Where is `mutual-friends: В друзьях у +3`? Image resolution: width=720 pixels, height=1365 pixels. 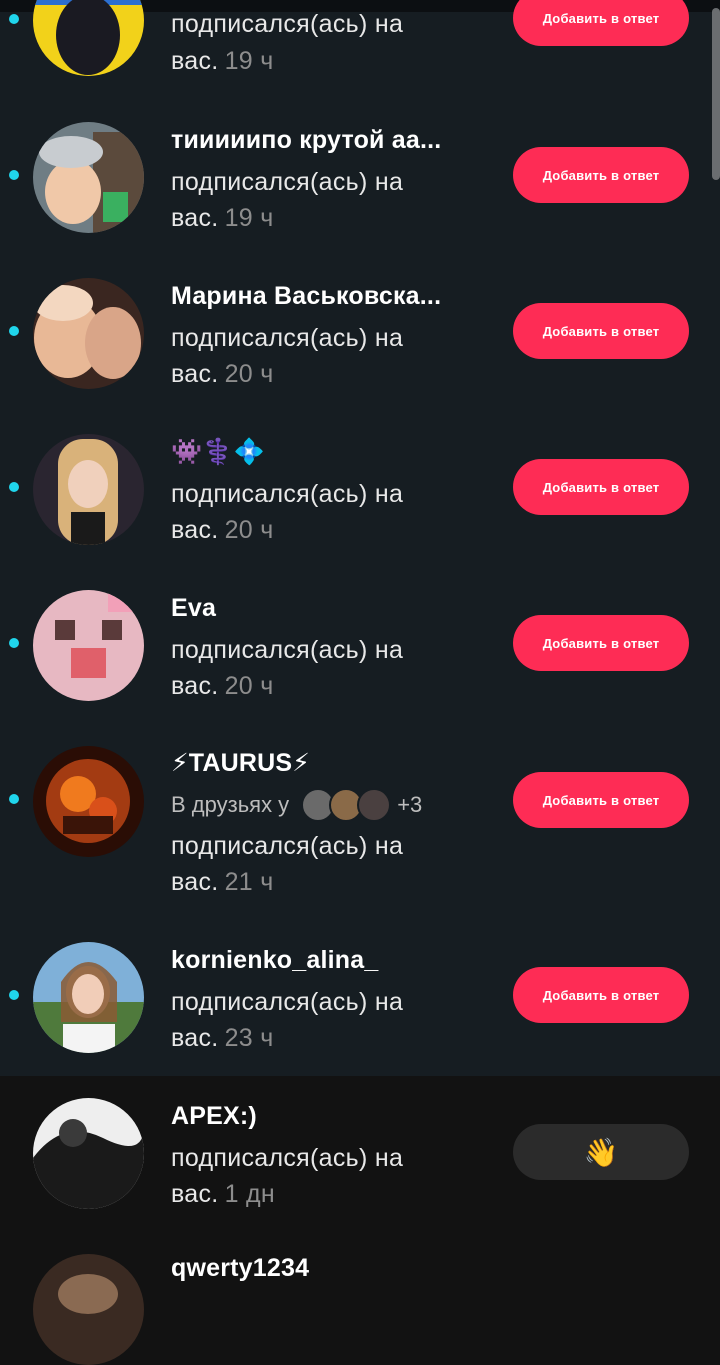
mutual-friends: В друзьях у +3 is located at coordinates (296, 805).